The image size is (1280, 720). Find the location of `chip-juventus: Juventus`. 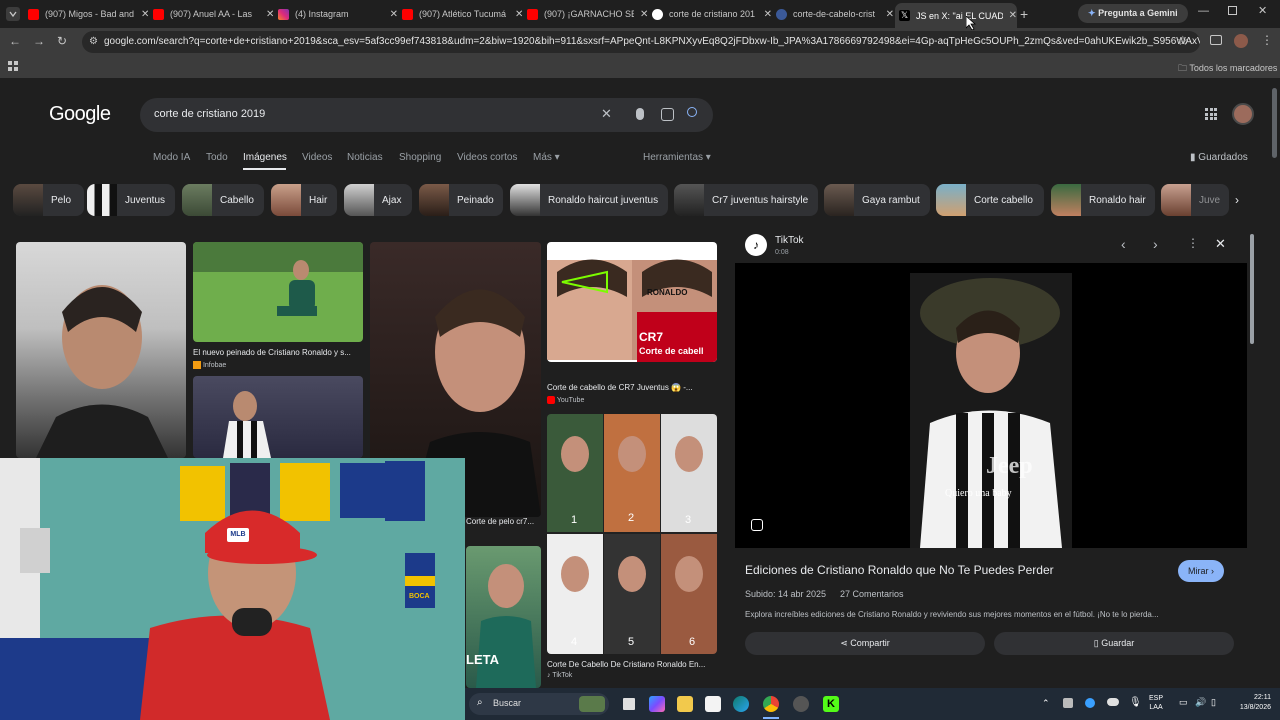

chip-juventus: Juventus is located at coordinates (131, 200).